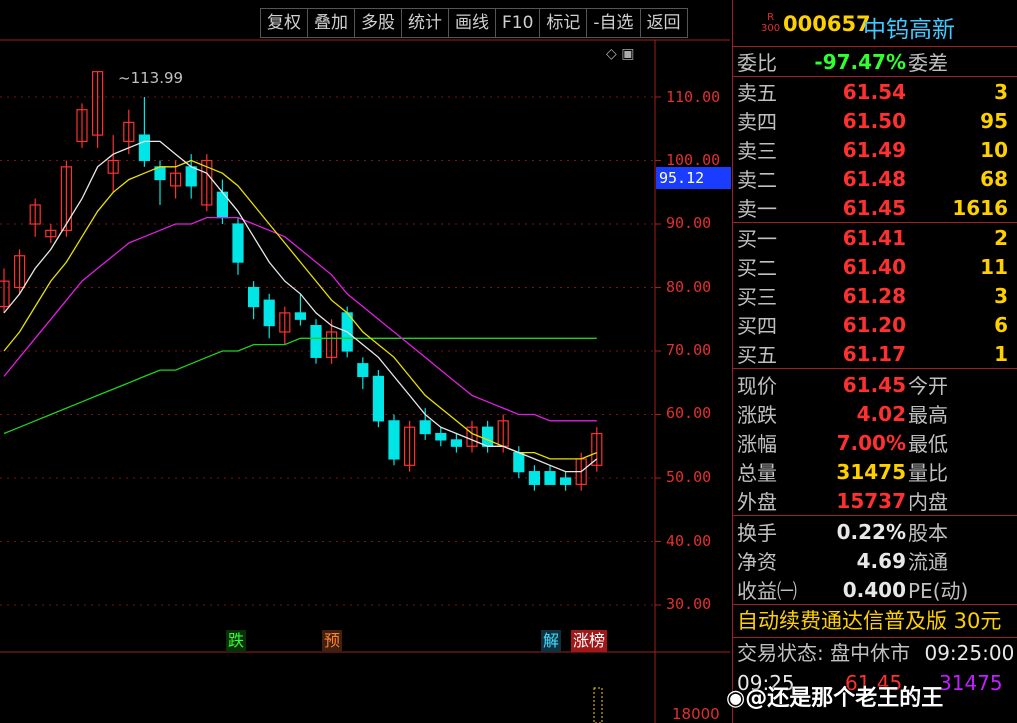 Image resolution: width=1017 pixels, height=723 pixels. Describe the element at coordinates (1001, 353) in the screenshot. I see `bid-qty: 1` at that location.